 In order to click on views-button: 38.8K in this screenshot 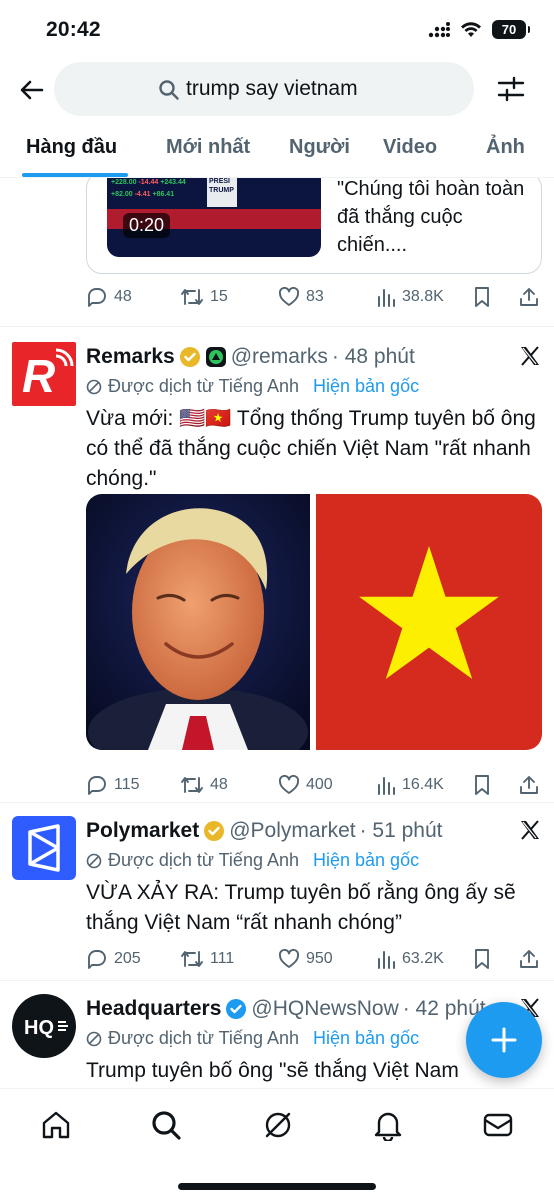, I will do `click(410, 297)`.